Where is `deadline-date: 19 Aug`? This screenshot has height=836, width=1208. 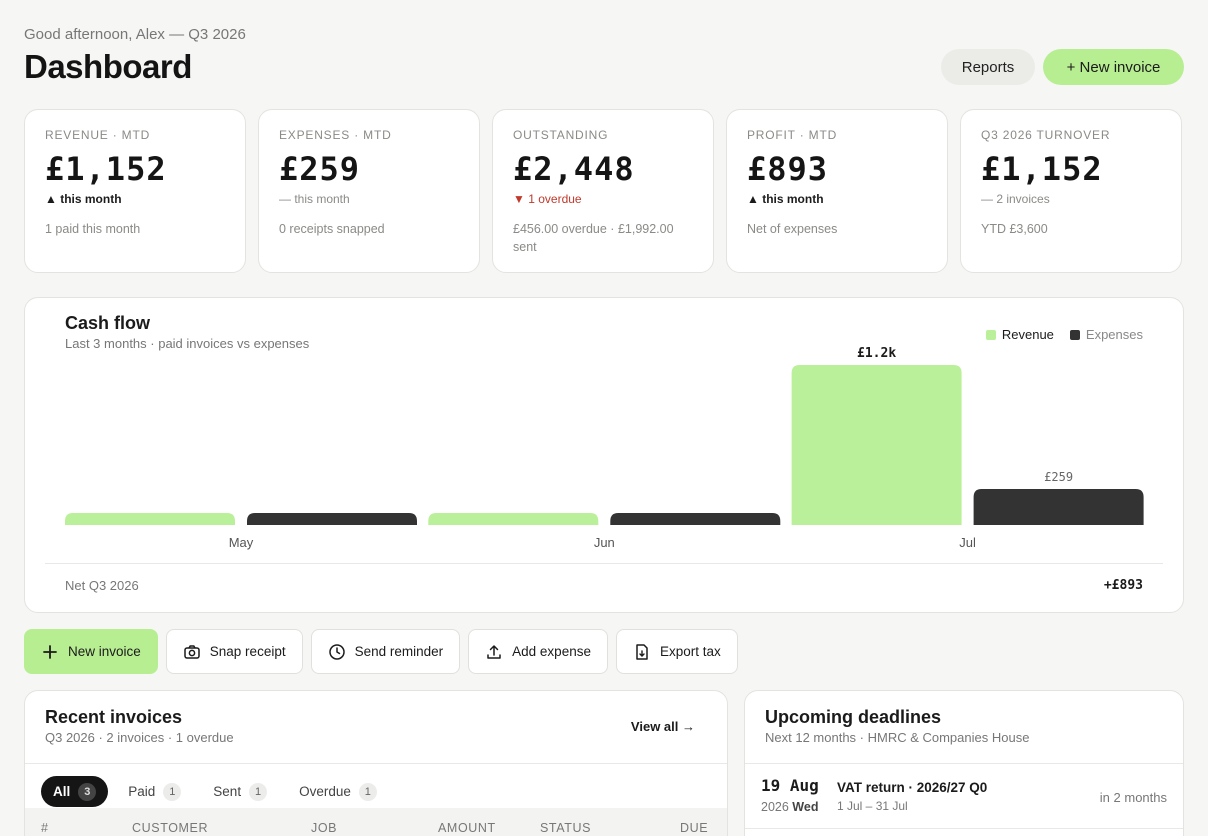 deadline-date: 19 Aug is located at coordinates (790, 785).